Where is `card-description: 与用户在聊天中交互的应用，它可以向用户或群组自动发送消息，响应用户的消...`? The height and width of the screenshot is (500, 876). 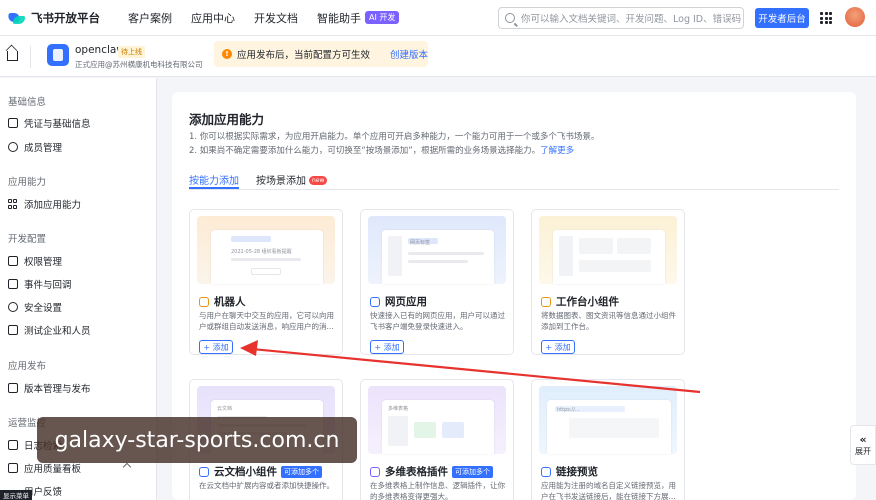 card-description: 与用户在聊天中交互的应用，它可以向用户或群组自动发送消息，响应用户的消... is located at coordinates (266, 321).